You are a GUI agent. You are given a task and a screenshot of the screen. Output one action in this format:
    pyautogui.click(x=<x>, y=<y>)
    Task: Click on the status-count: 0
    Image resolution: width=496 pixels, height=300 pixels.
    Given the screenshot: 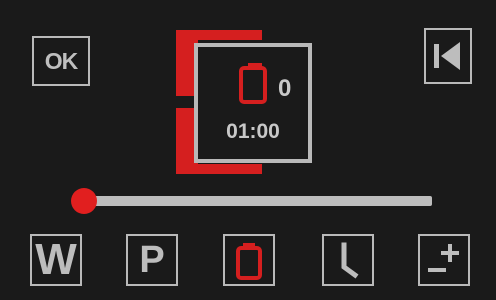 What is the action you would take?
    pyautogui.click(x=285, y=88)
    